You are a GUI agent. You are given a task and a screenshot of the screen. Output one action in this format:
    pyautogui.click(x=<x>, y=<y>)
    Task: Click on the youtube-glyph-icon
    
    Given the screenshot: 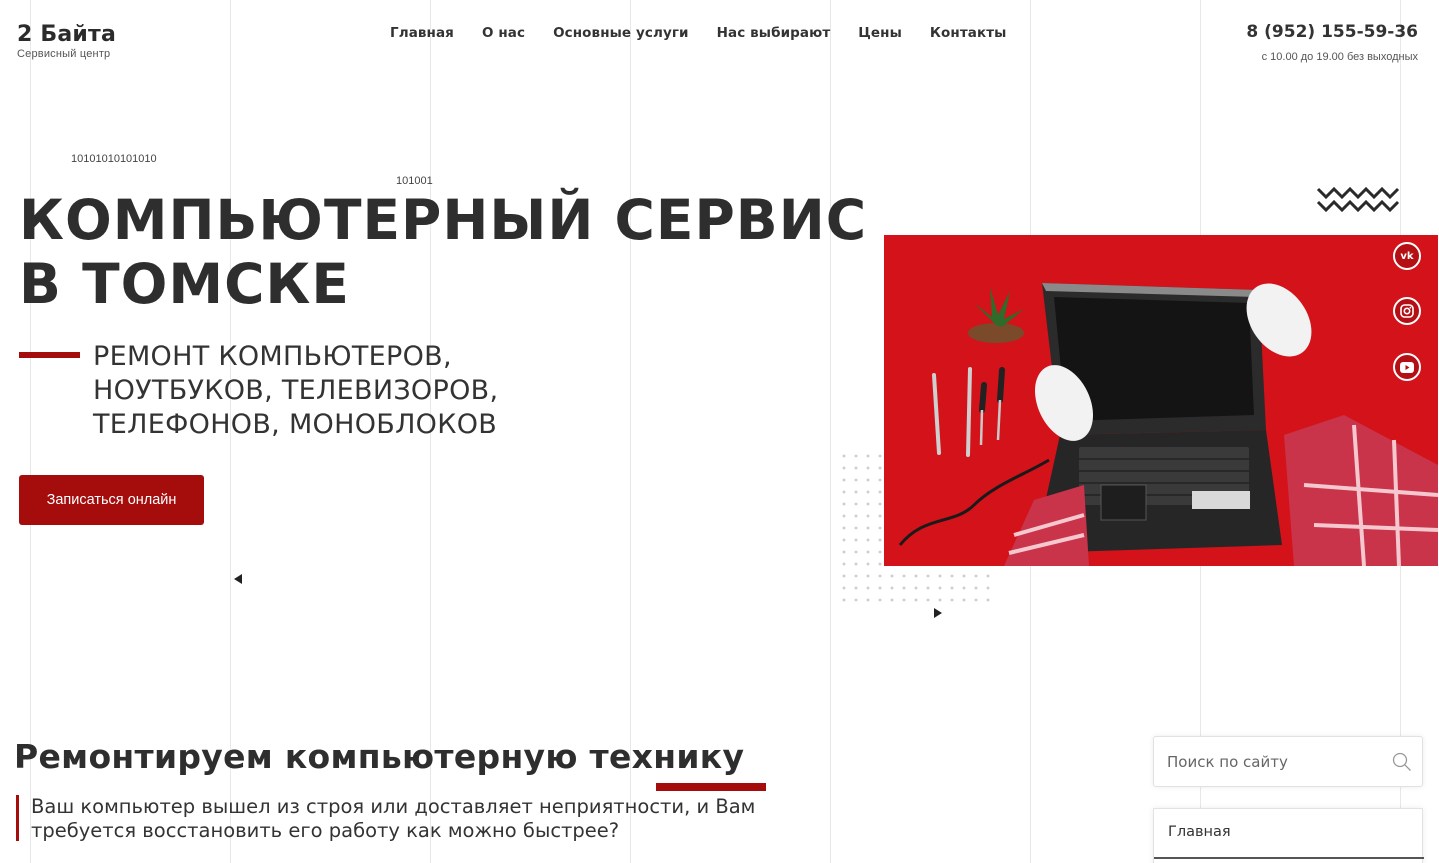 What is the action you would take?
    pyautogui.click(x=1407, y=367)
    